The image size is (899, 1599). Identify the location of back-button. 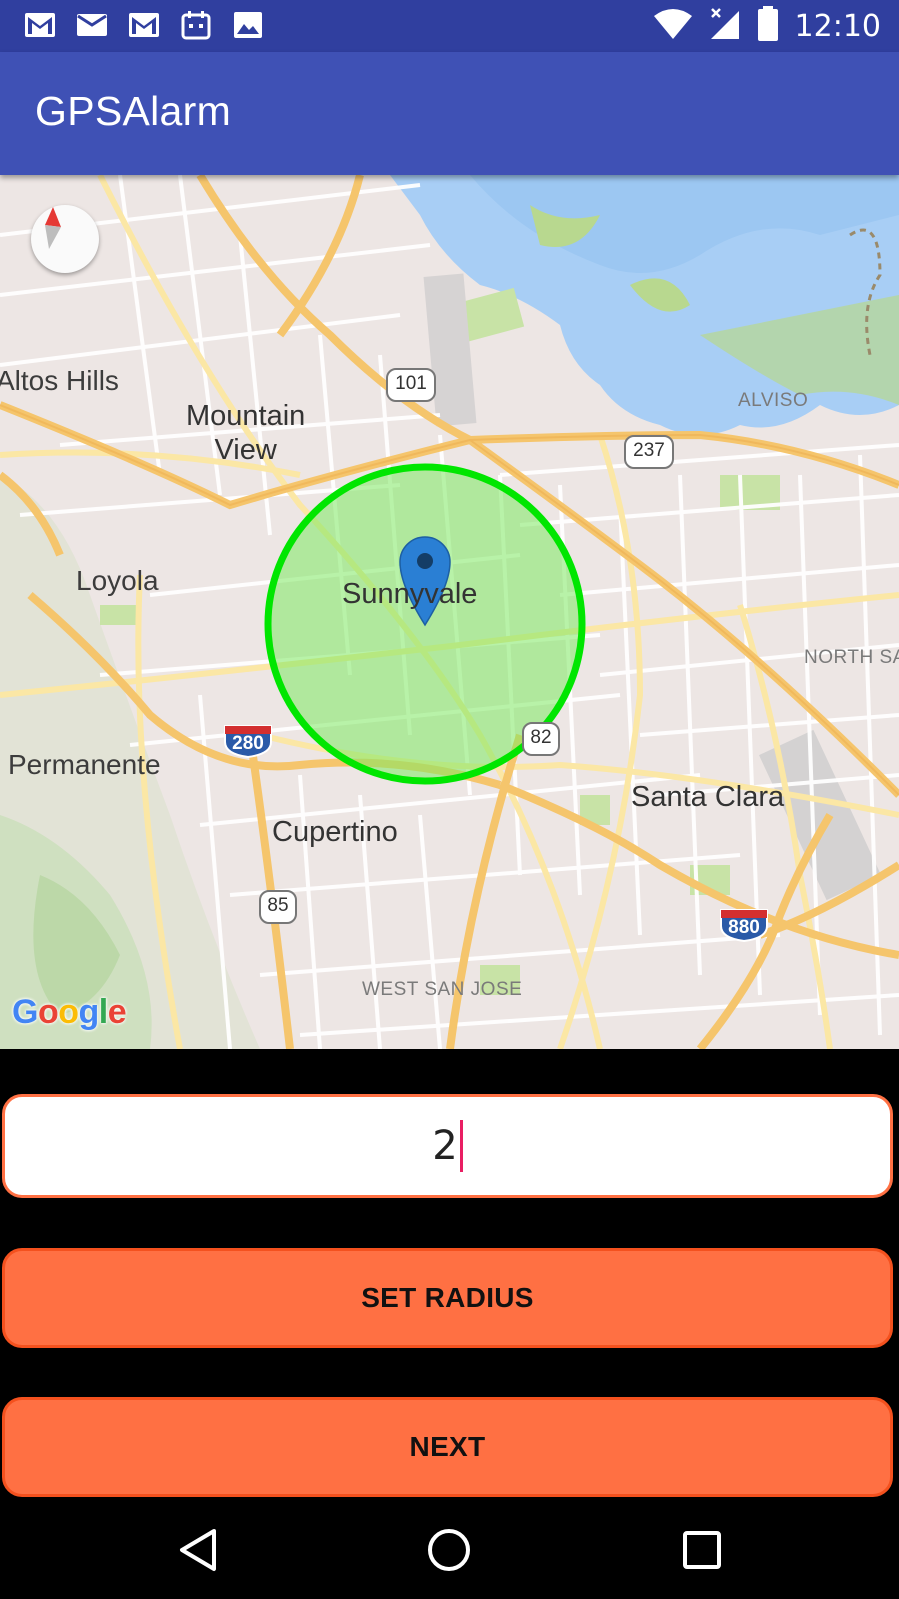
(198, 1550).